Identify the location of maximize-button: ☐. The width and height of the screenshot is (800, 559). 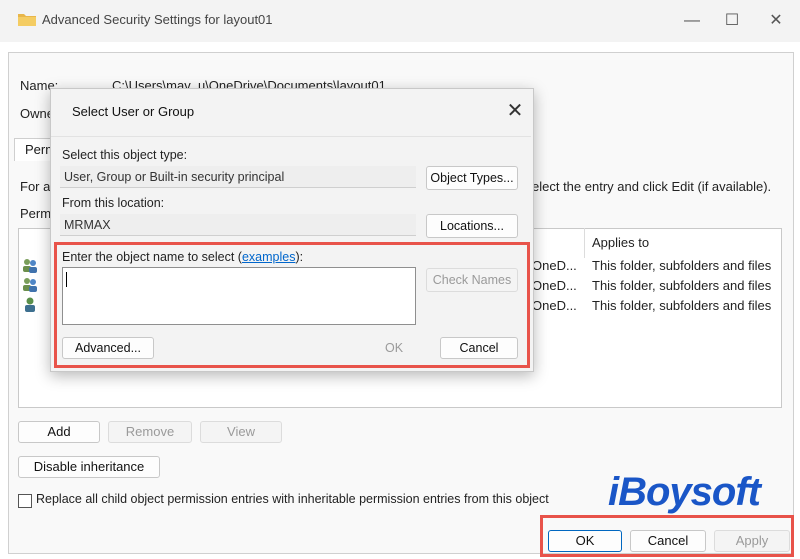
(732, 21).